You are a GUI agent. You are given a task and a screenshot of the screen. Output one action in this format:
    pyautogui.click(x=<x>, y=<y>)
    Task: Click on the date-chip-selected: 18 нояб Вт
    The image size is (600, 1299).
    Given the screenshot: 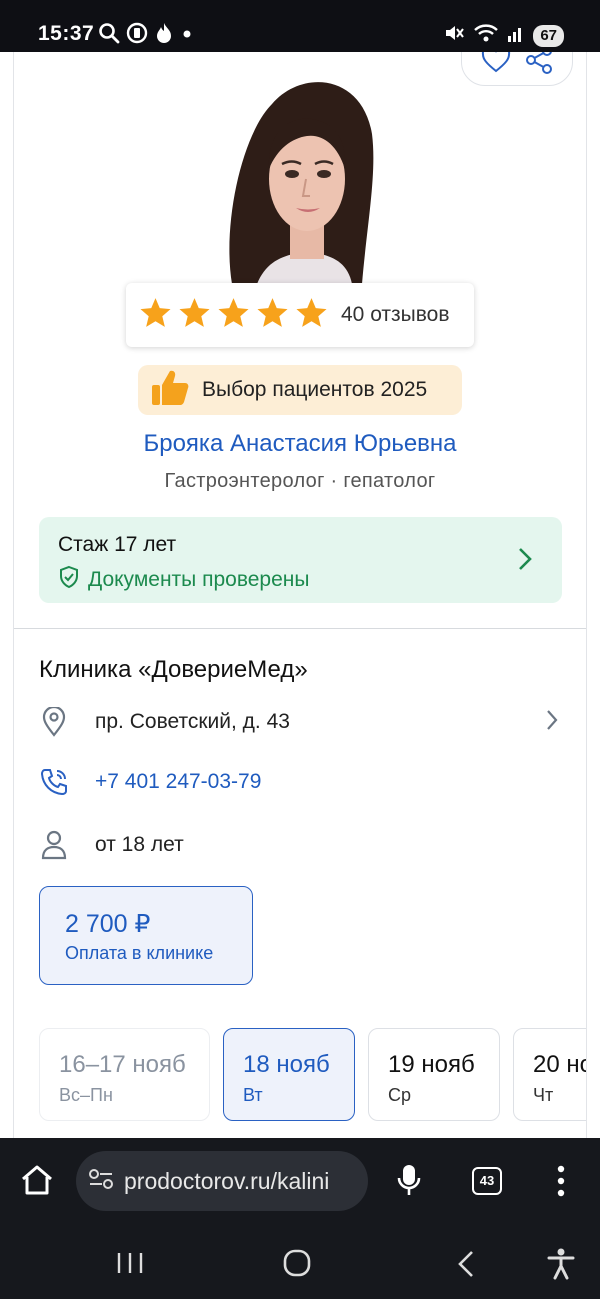 What is the action you would take?
    pyautogui.click(x=289, y=1074)
    